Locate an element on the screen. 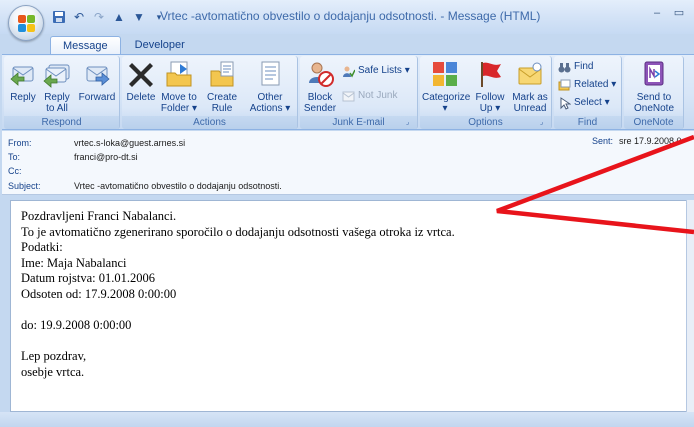  ribbon-tabs: Message Developer is located at coordinates (123, 45).